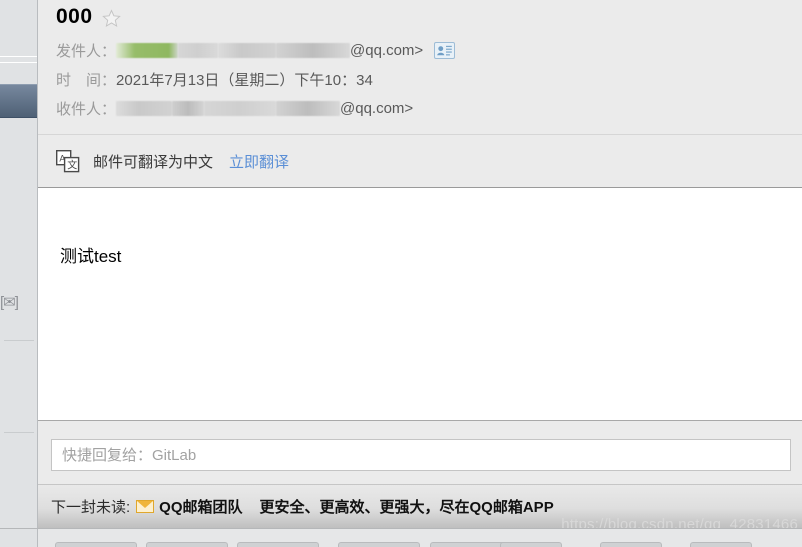 This screenshot has height=547, width=802. What do you see at coordinates (153, 162) in the screenshot?
I see `translate-message: 邮件可翻译为中文` at bounding box center [153, 162].